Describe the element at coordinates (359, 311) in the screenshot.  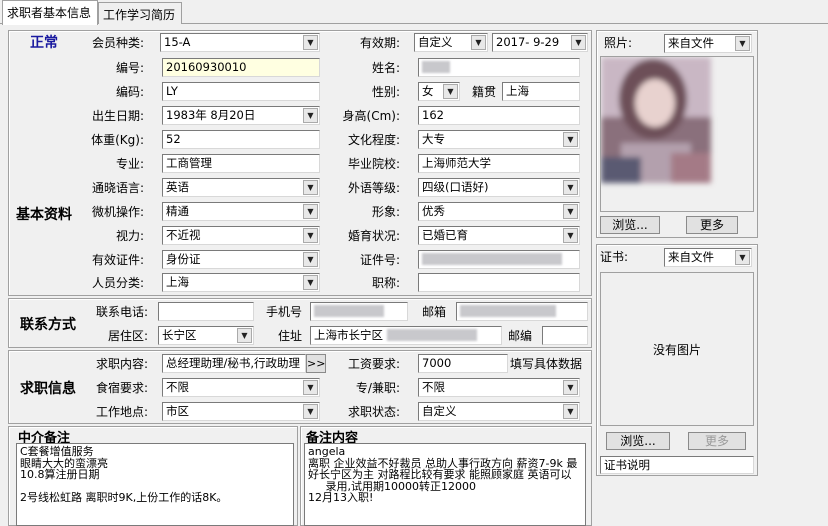
I see `mobile-field` at that location.